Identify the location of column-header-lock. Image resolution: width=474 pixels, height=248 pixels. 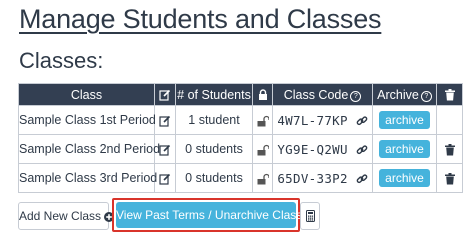
(262, 94).